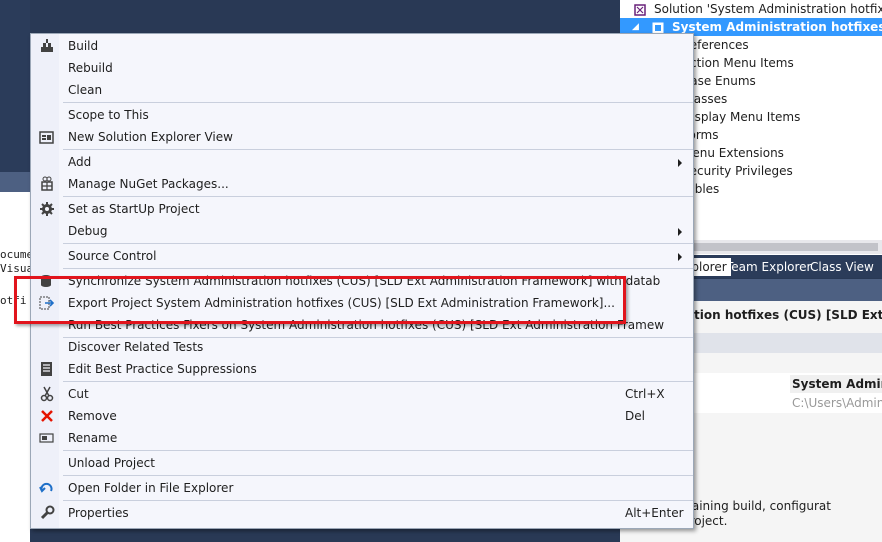  Describe the element at coordinates (362, 231) in the screenshot. I see `menu-item-debug: Debug` at that location.